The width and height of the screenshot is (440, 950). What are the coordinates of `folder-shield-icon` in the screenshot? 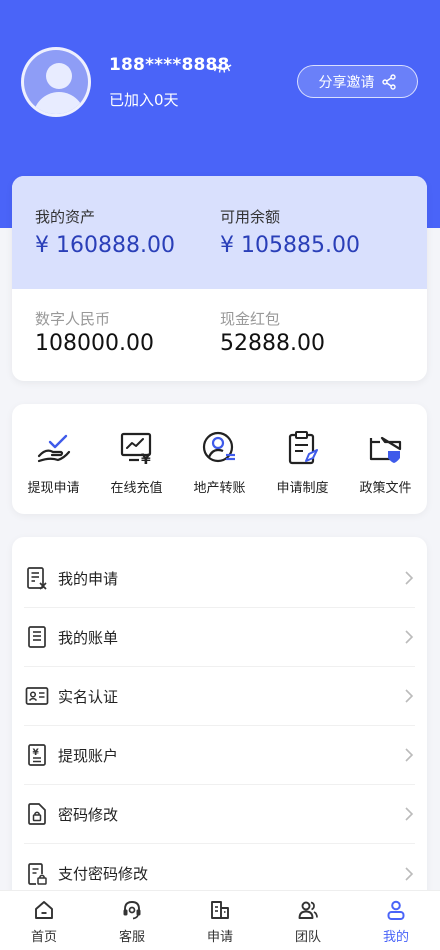 It's located at (385, 449).